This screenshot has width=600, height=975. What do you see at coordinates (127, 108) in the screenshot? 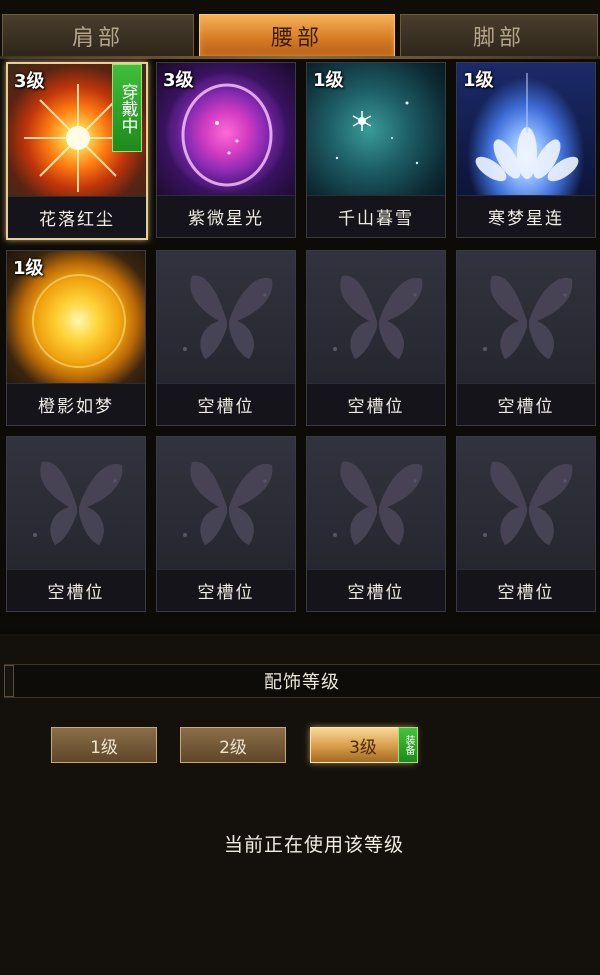
I see `wearing-badge: 穿戴中` at bounding box center [127, 108].